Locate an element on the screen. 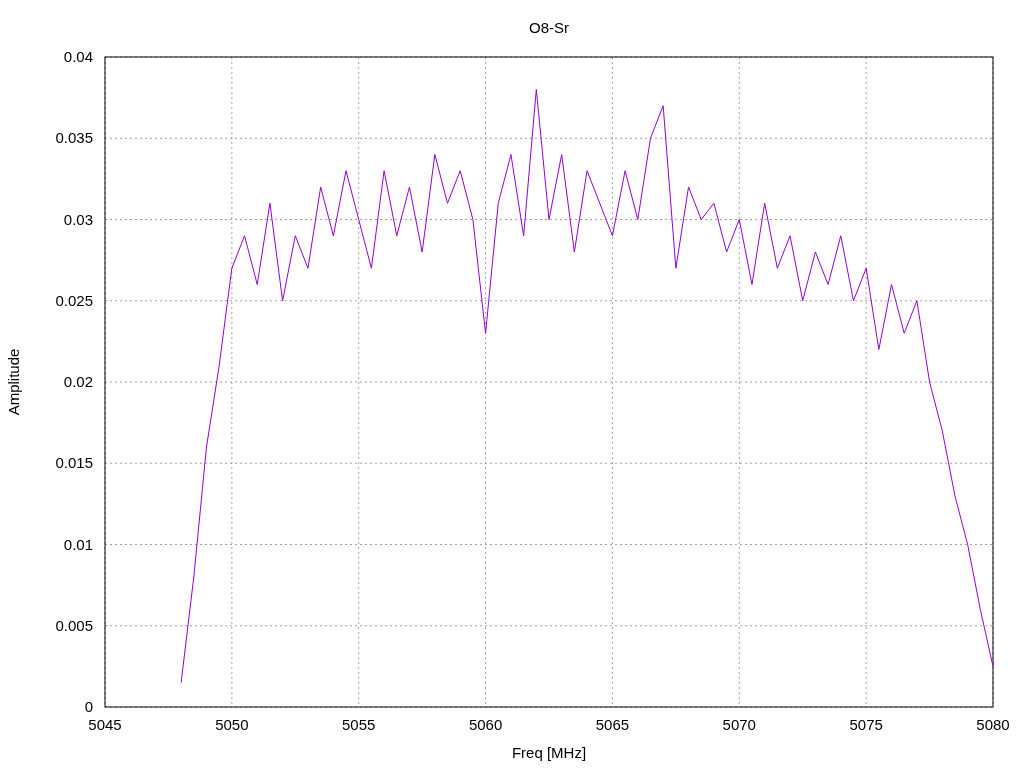 This screenshot has width=1024, height=768. x-tick-label: 5065 is located at coordinates (612, 724).